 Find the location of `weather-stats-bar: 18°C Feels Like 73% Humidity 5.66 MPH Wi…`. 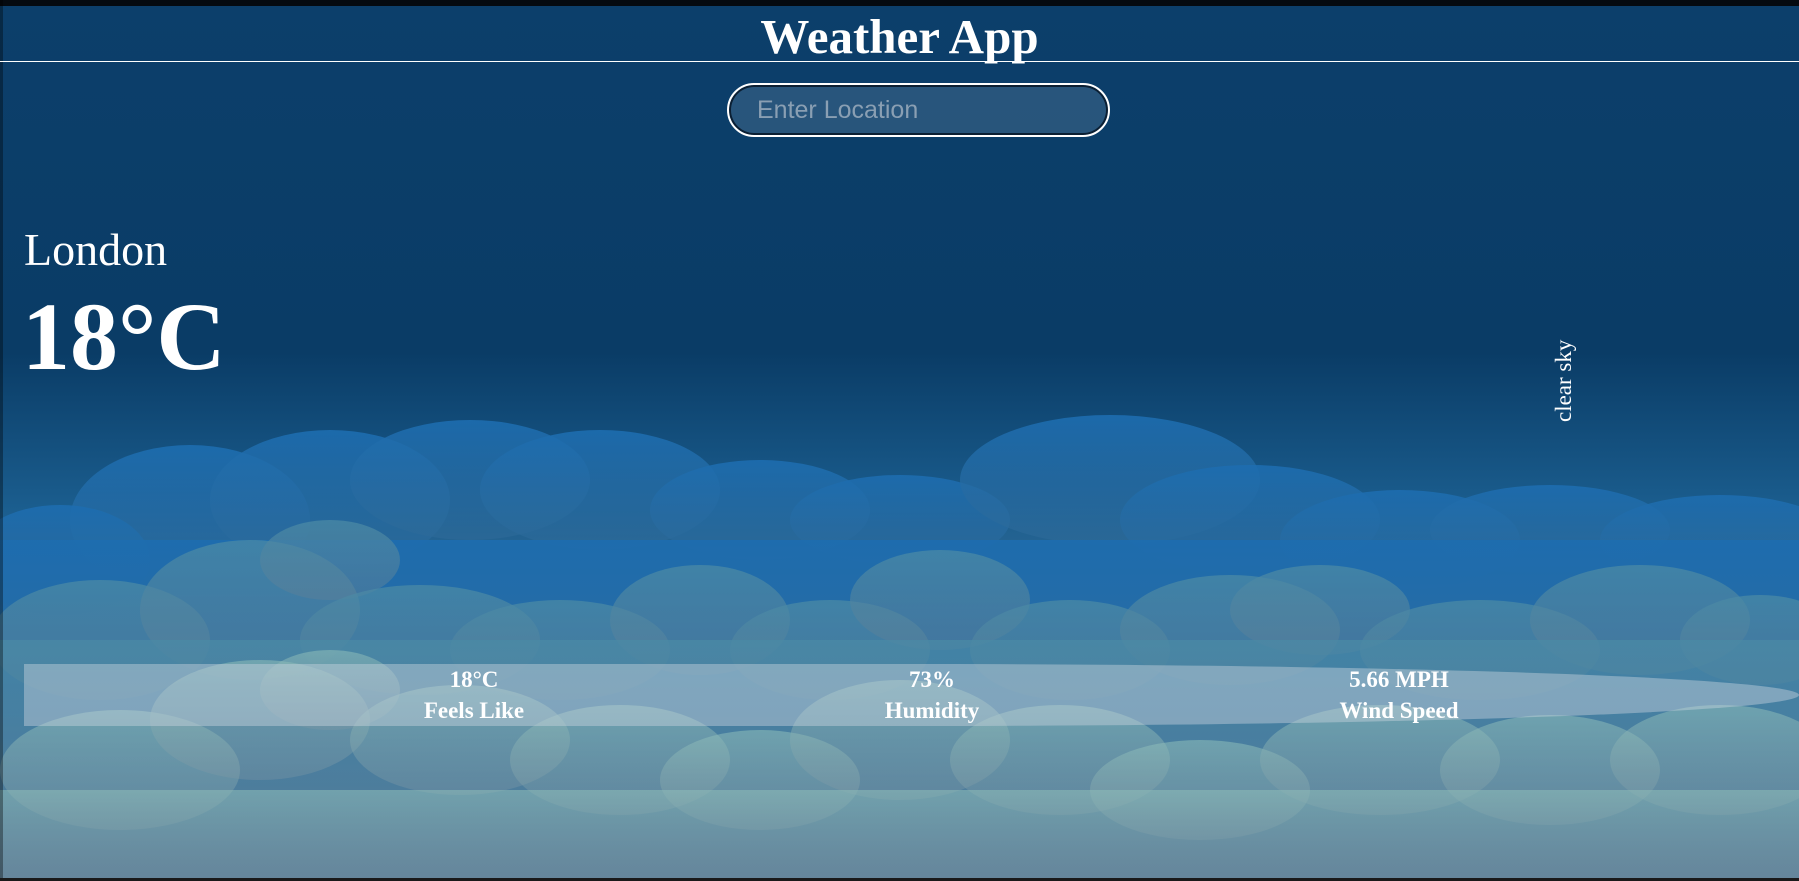

weather-stats-bar: 18°C Feels Like 73% Humidity 5.66 MPH Wi… is located at coordinates (911, 695).